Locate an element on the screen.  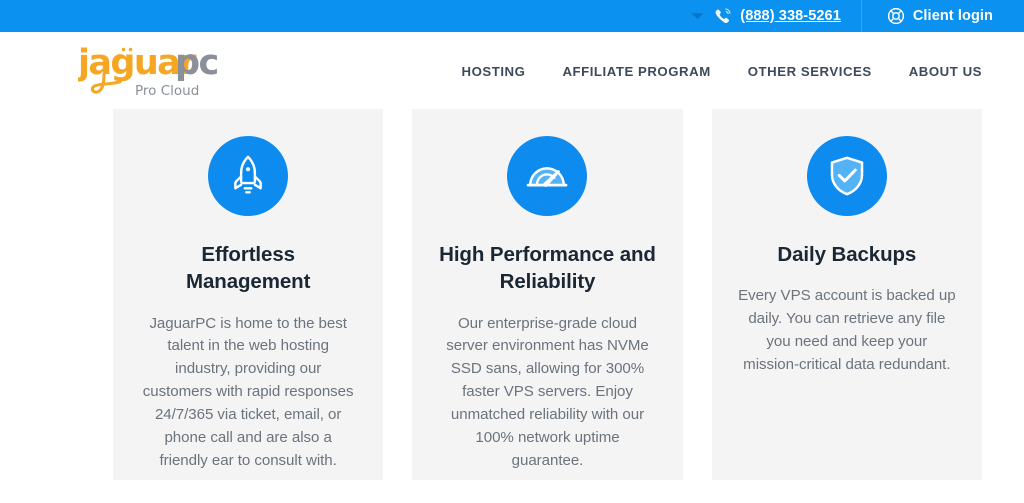
lifebuoy-icon is located at coordinates (896, 16).